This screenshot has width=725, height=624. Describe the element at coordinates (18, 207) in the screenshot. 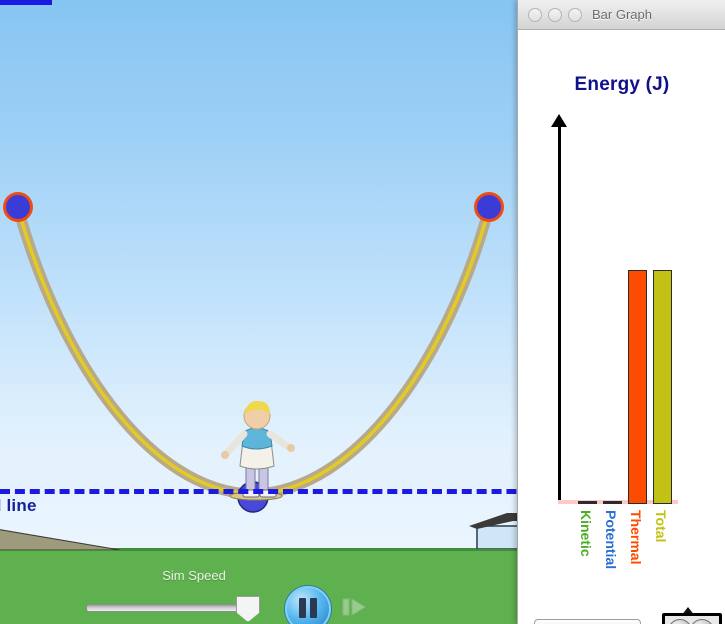

I see `track-control-point-left` at that location.